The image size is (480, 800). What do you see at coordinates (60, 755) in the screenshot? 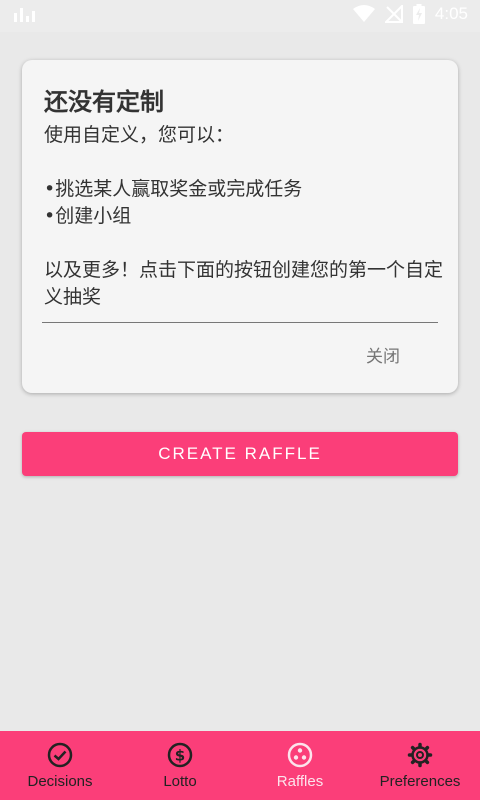
I see `check-circle-icon` at bounding box center [60, 755].